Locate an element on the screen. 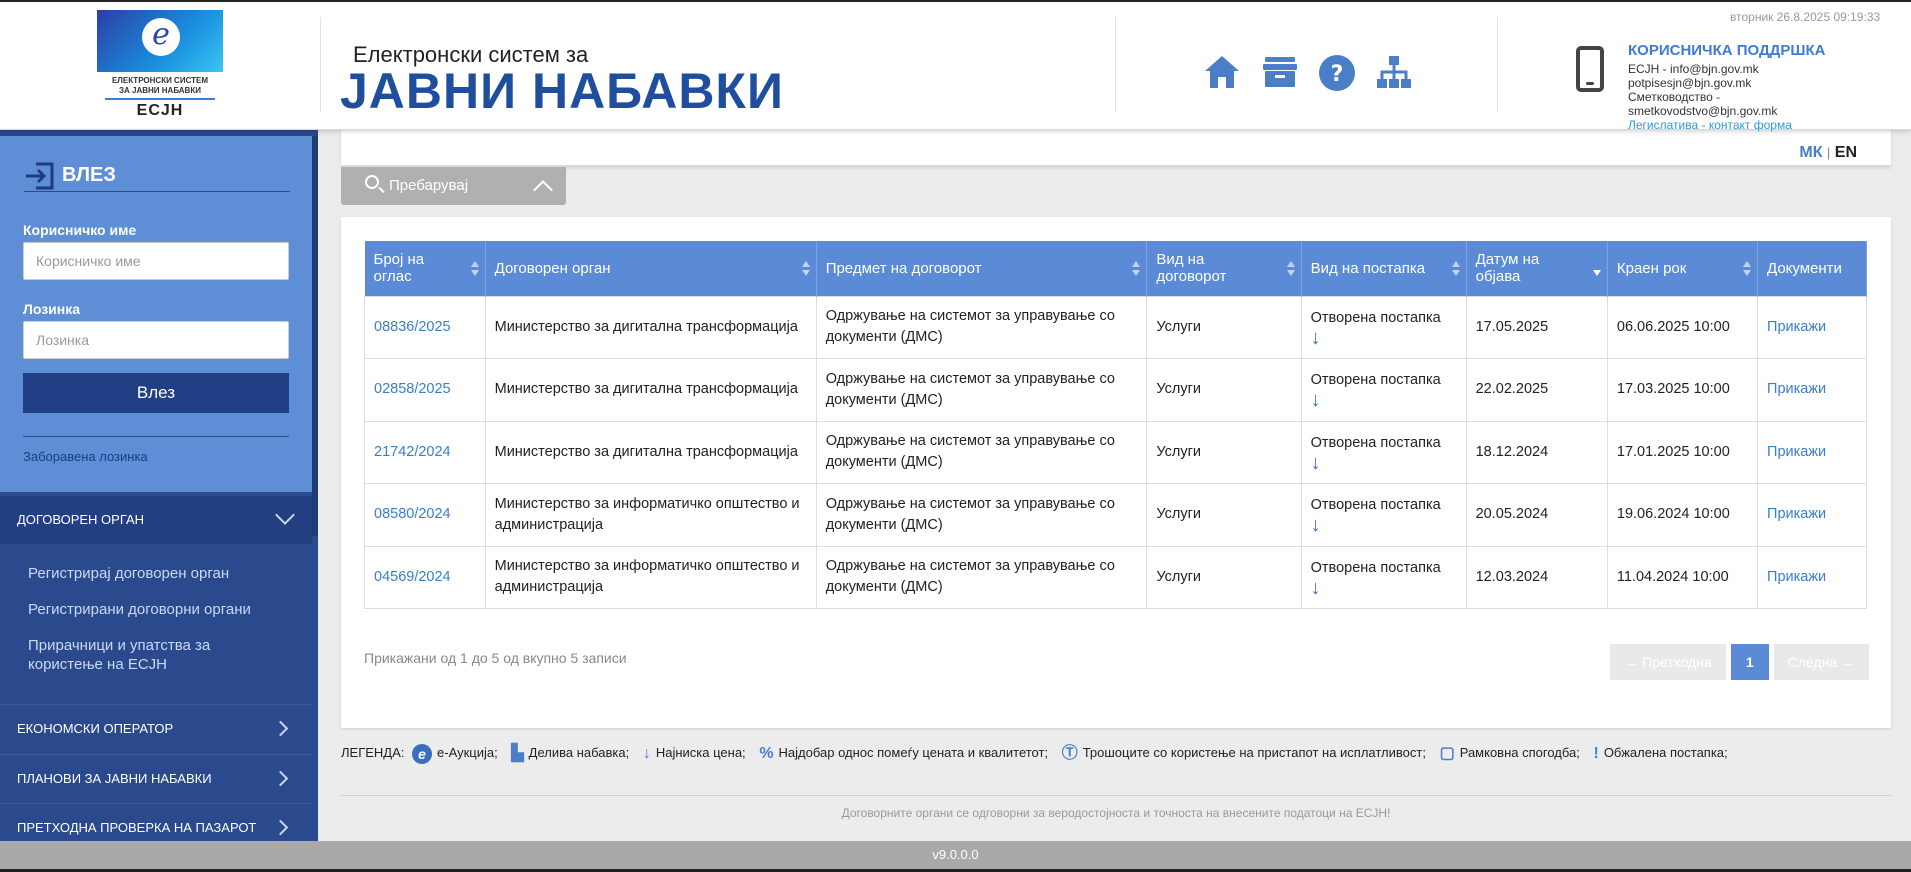  sidebar-item-economic-operator: ЕКОНОМСКИ ОПЕРАТОР is located at coordinates (156, 728).